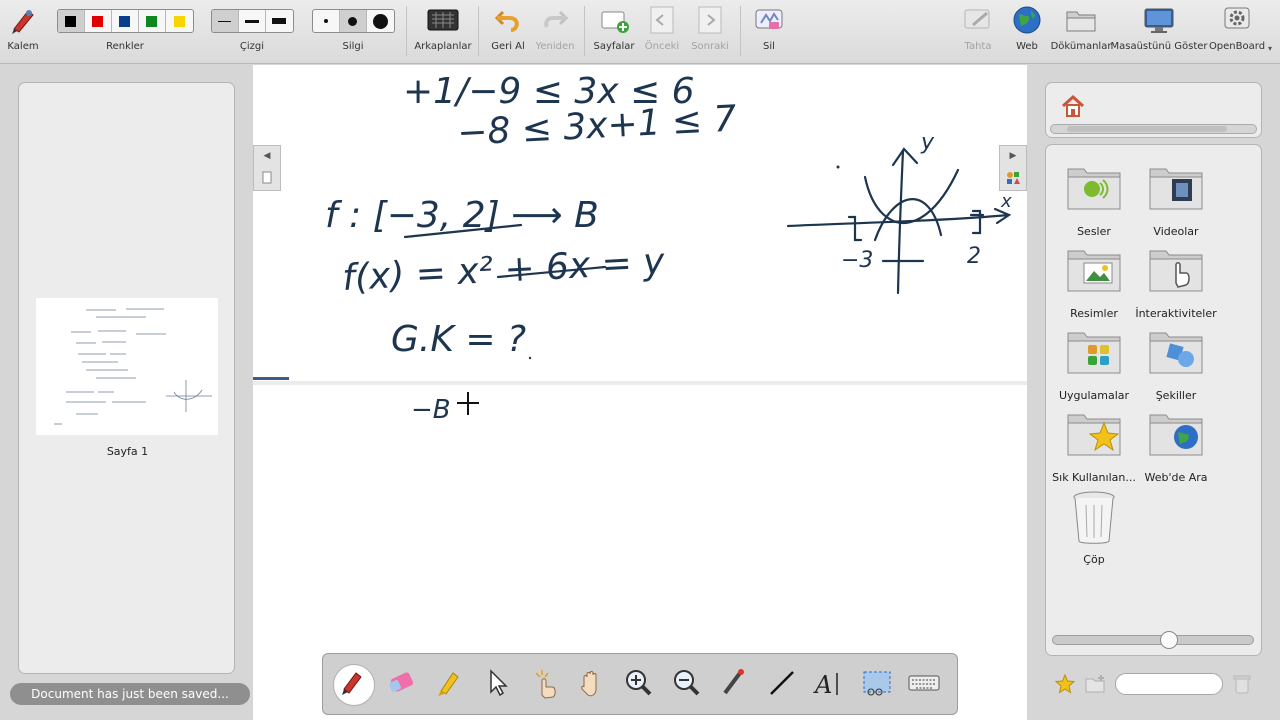  Describe the element at coordinates (1176, 191) in the screenshot. I see `videos-folder-icon` at that location.